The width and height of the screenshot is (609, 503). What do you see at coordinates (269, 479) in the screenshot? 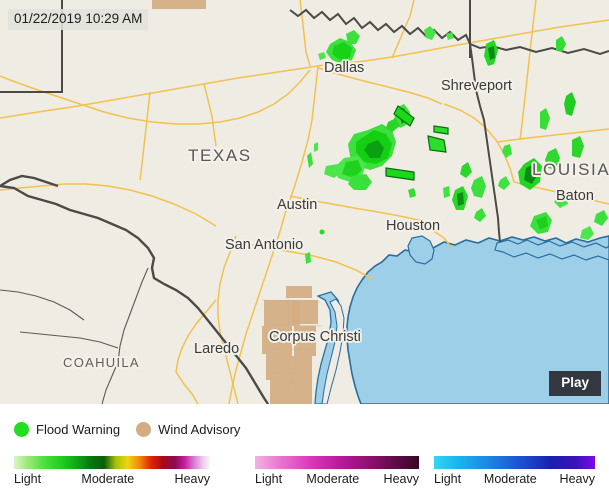
I see `mix-tick-light: Light` at bounding box center [269, 479].